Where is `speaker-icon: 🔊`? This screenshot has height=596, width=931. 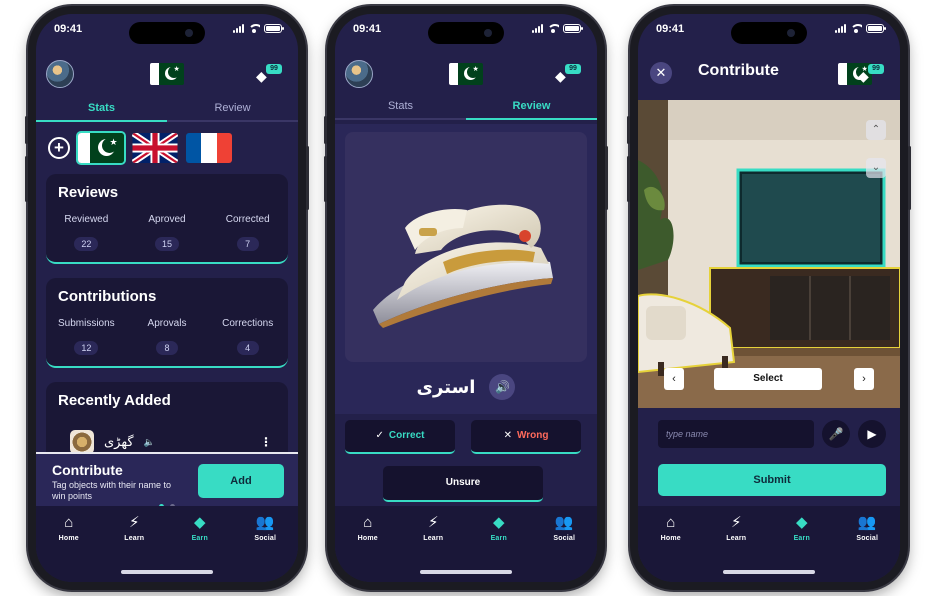
speaker-icon: 🔊 is located at coordinates (502, 387).